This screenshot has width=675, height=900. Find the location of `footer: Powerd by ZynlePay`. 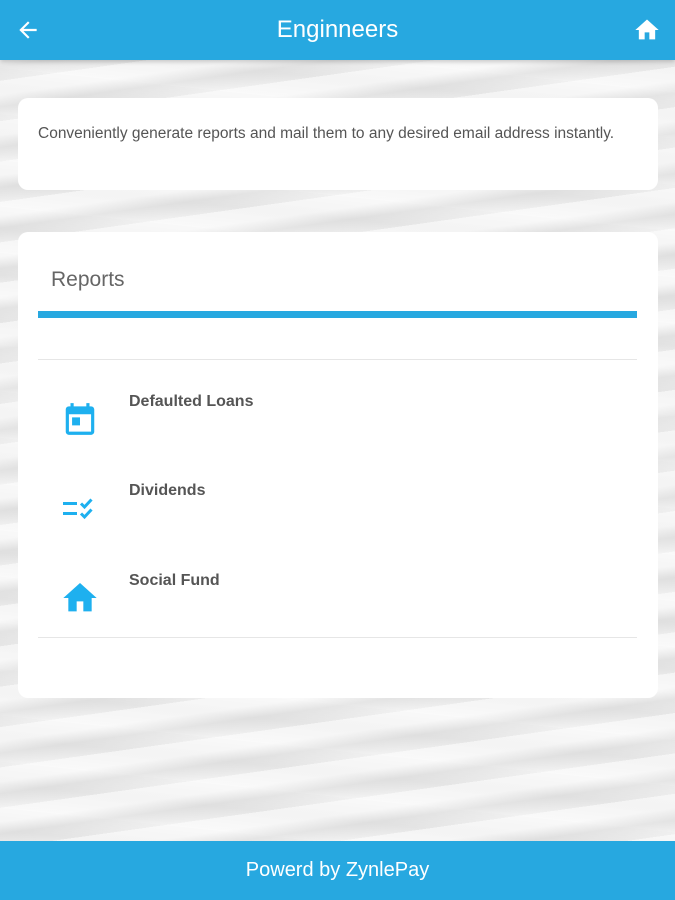

footer: Powerd by ZynlePay is located at coordinates (337, 870).